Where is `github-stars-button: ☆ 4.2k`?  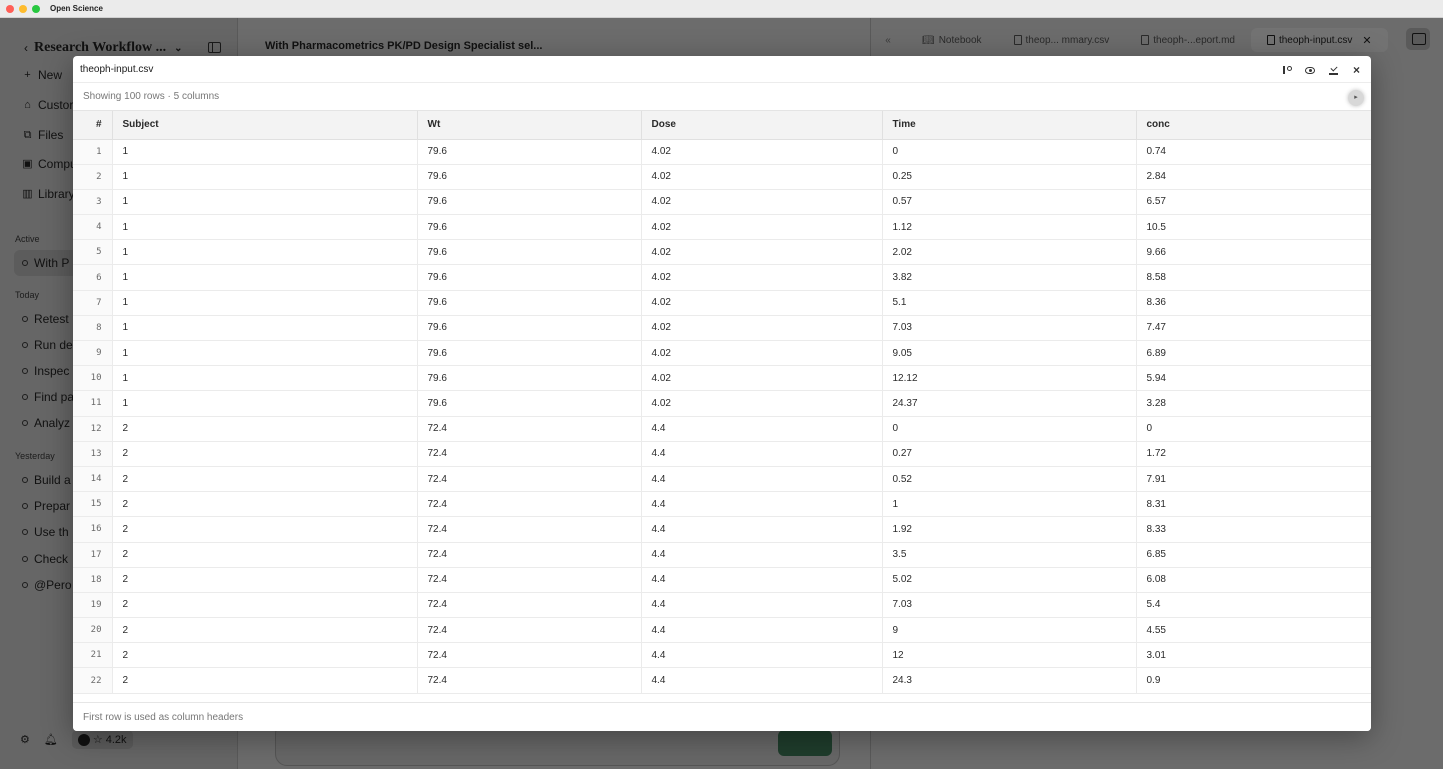 github-stars-button: ☆ 4.2k is located at coordinates (102, 739).